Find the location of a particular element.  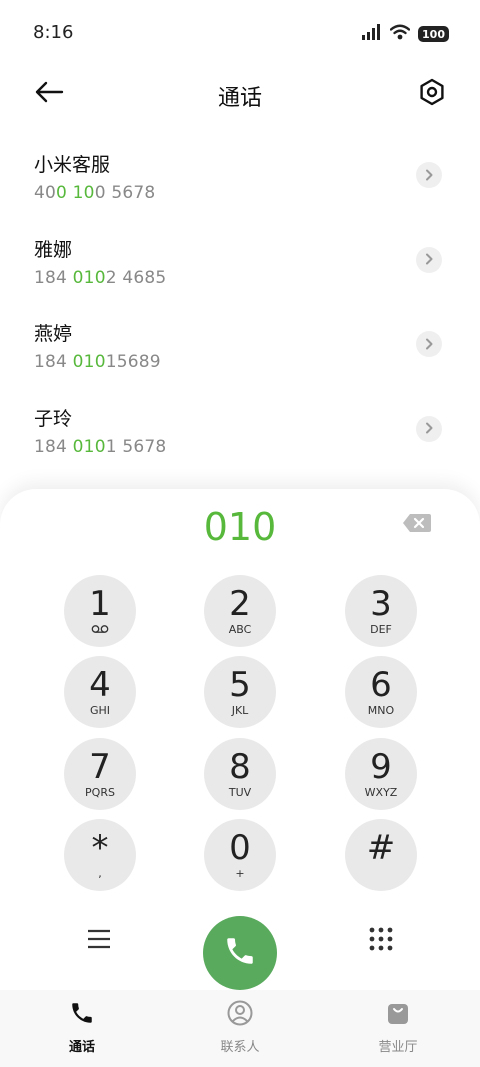

tab-service-hall: 营业厅 is located at coordinates (398, 1027).